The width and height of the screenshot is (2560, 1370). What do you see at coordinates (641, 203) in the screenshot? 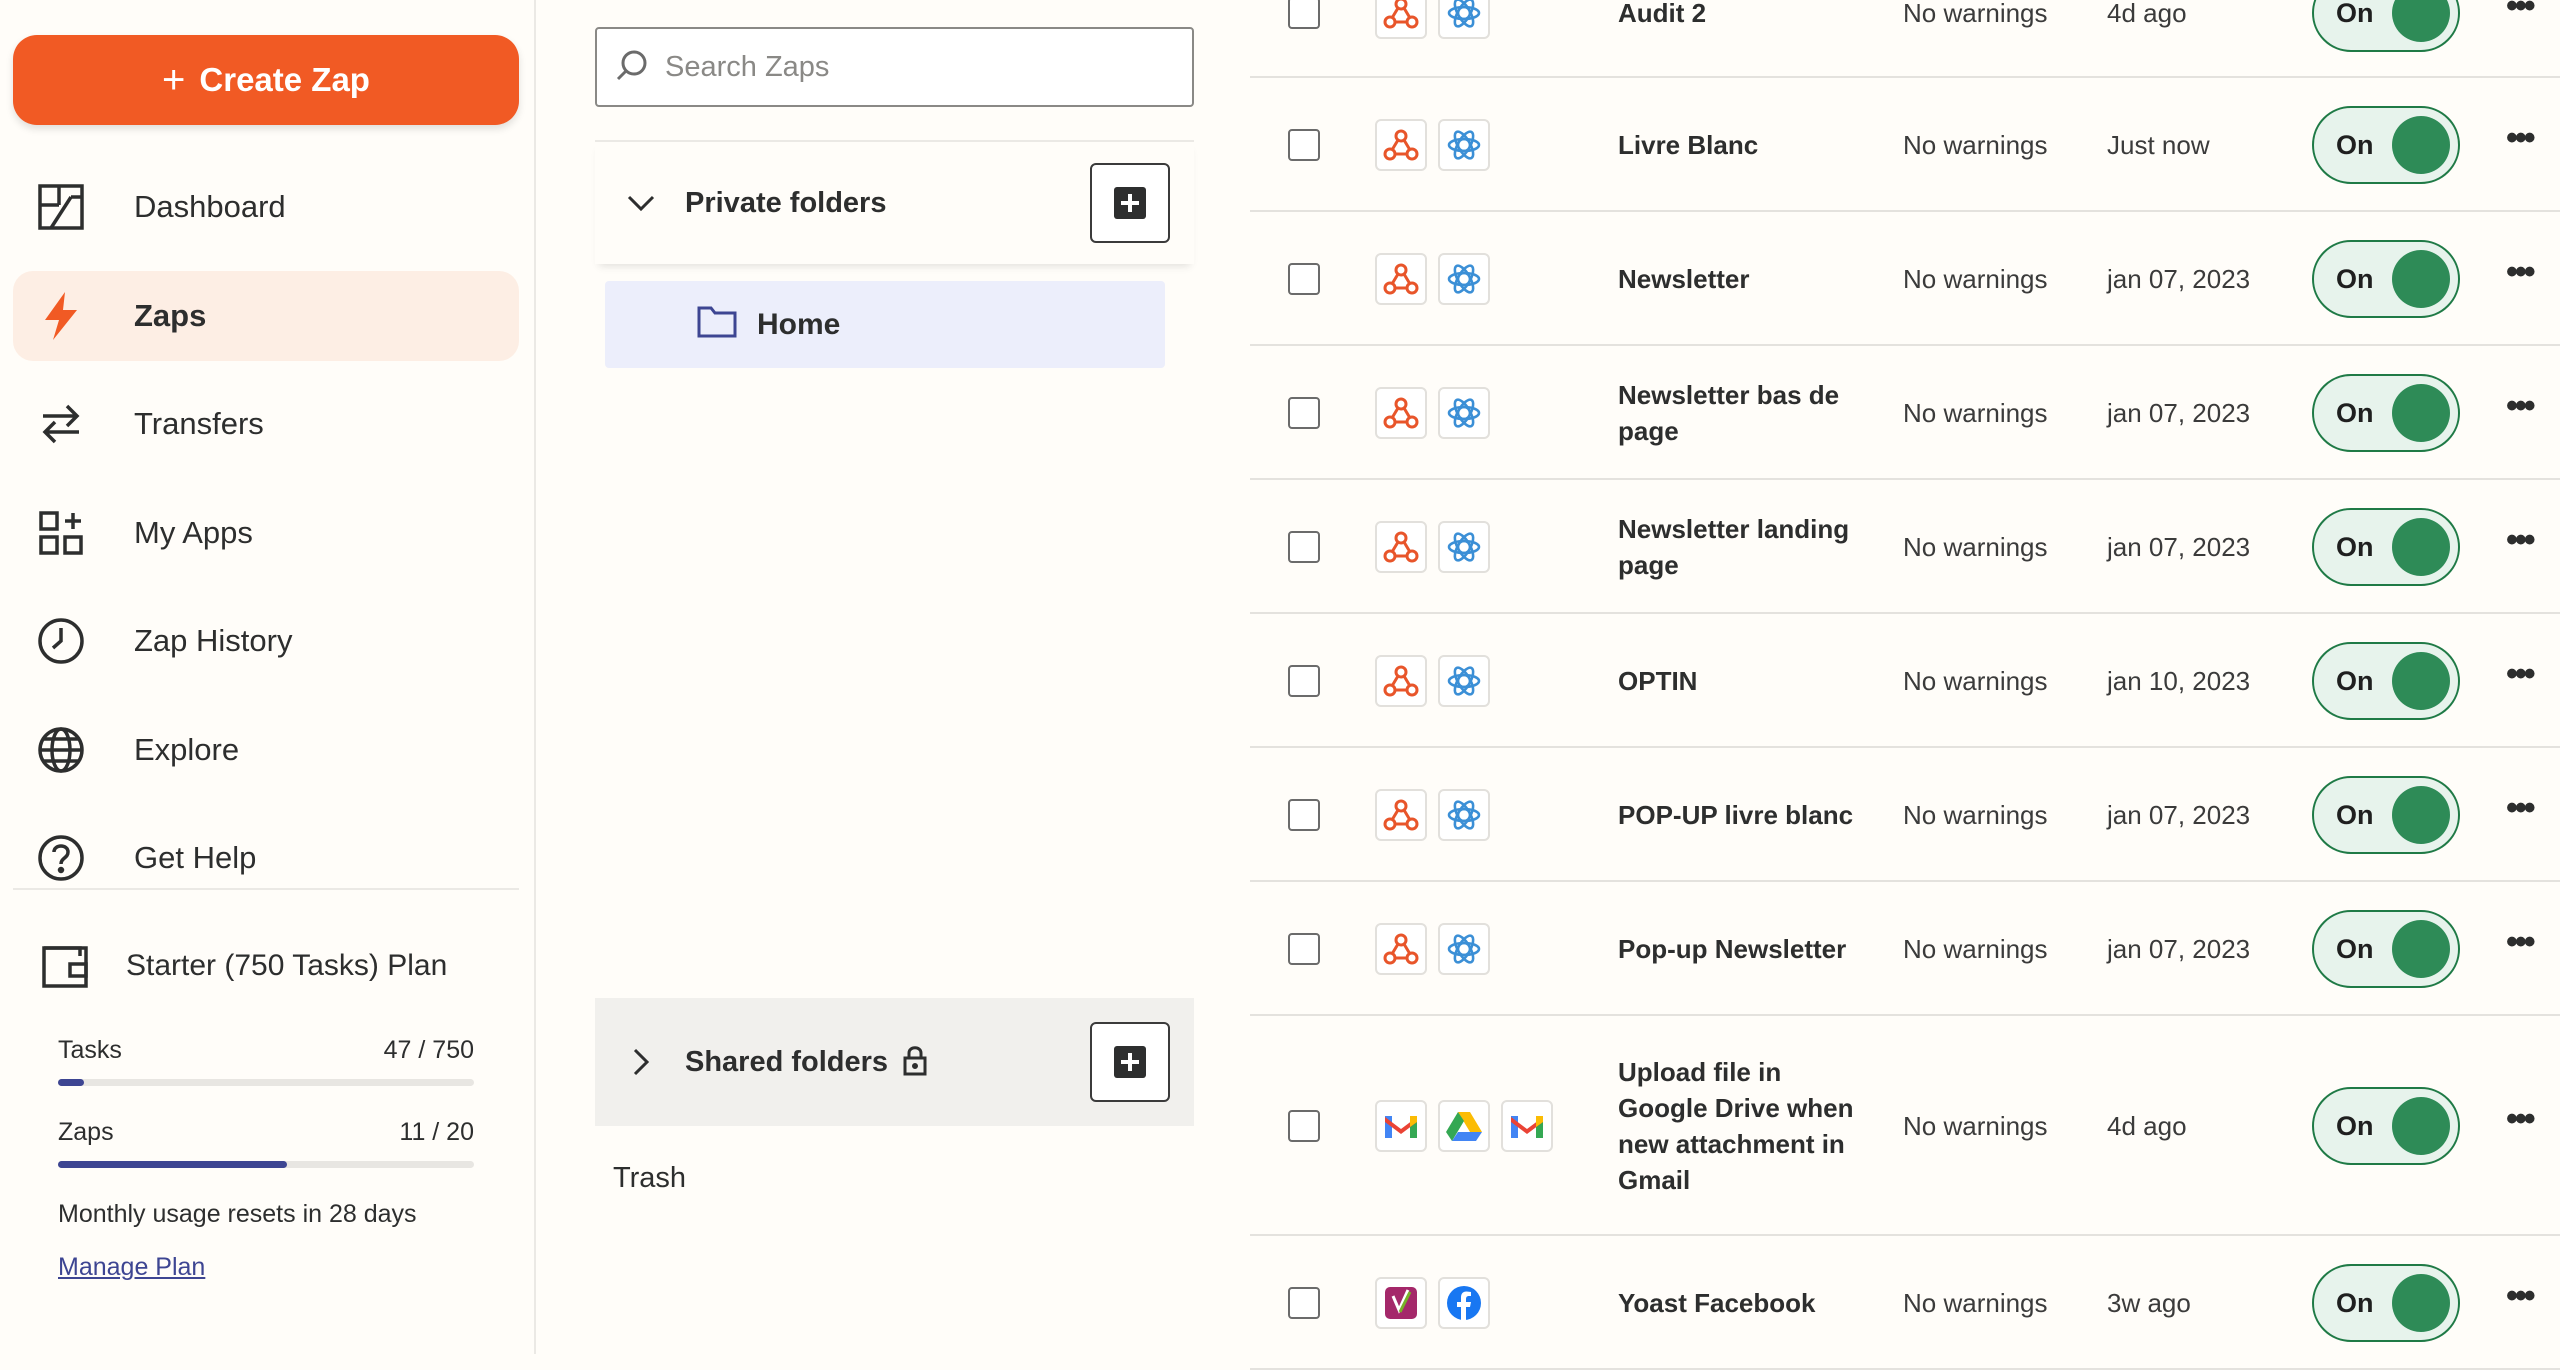
I see `chevron-down-icon` at bounding box center [641, 203].